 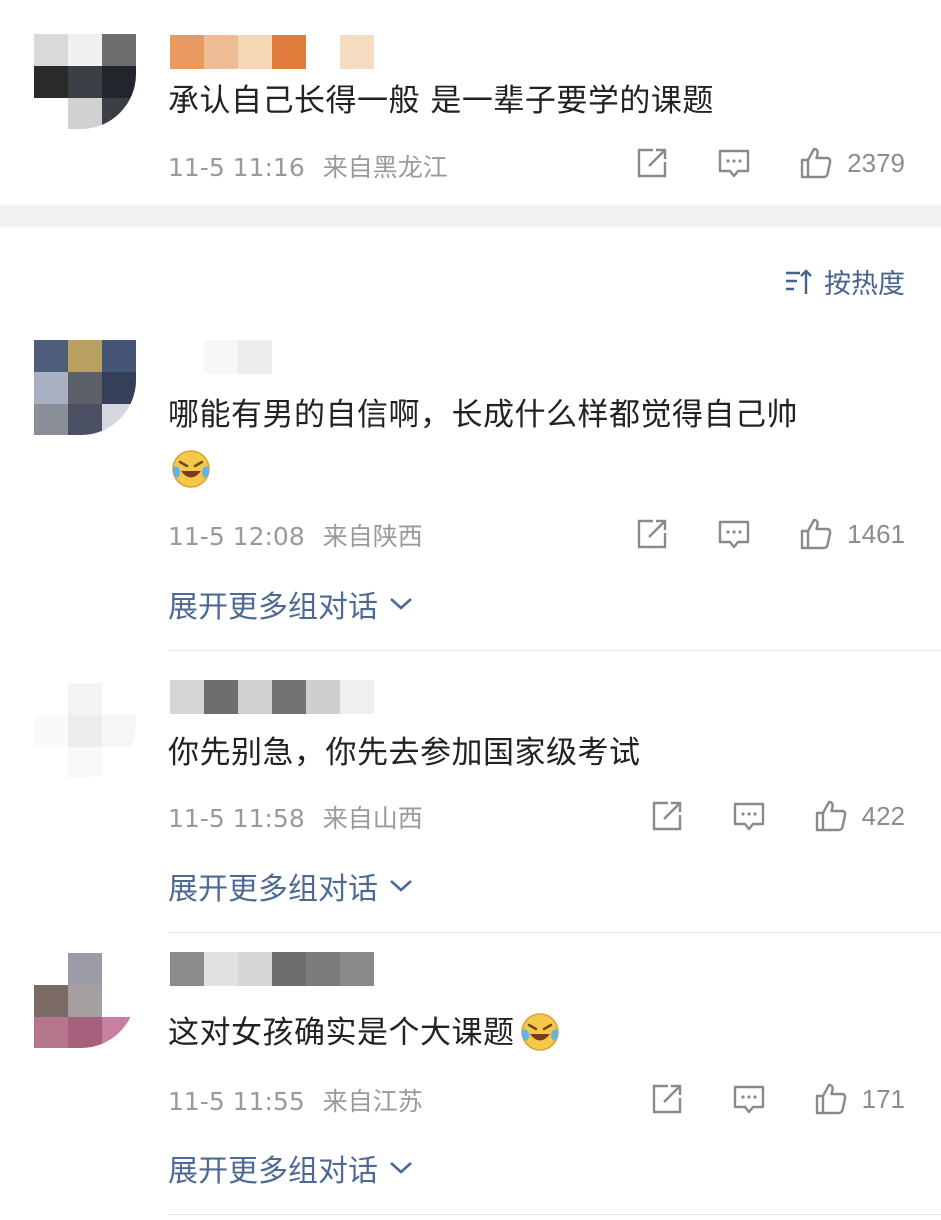 I want to click on comment-meta: 11-5 11:55 来自江苏, so click(x=295, y=1100).